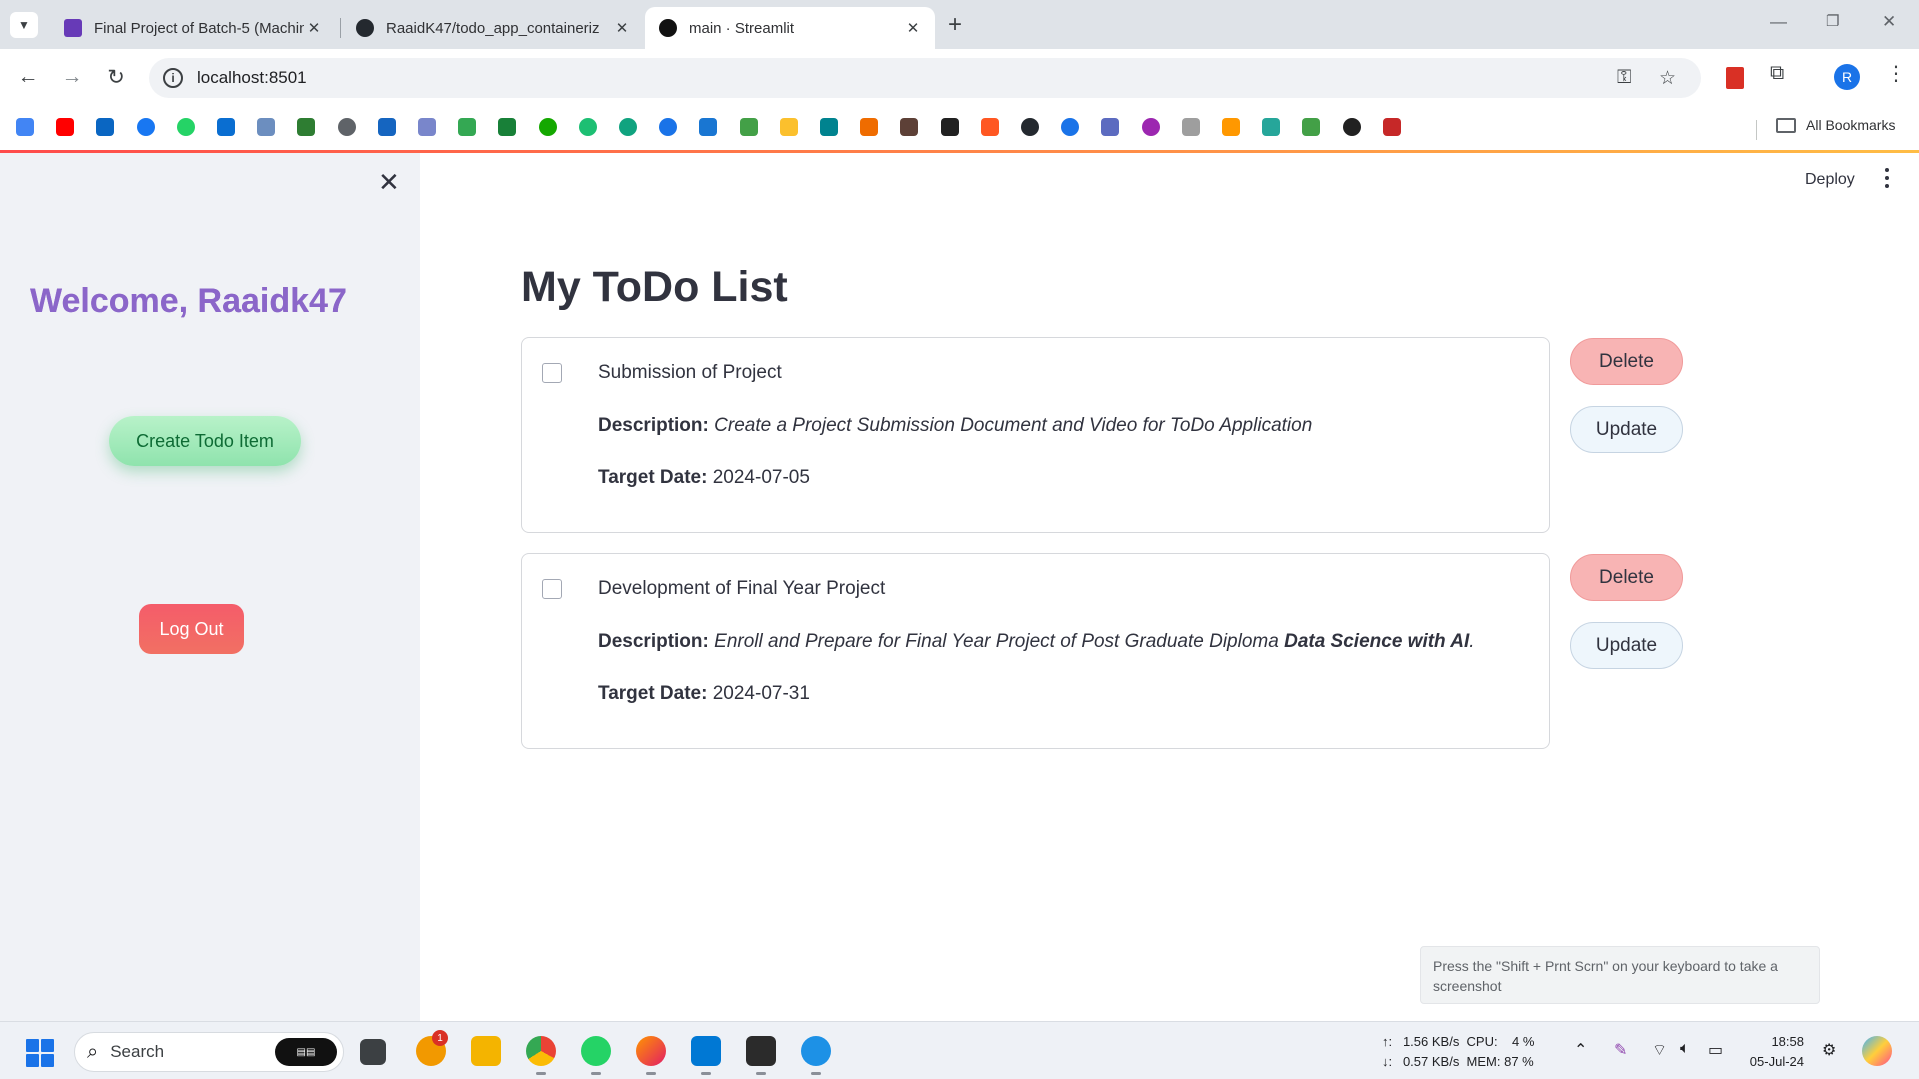 The height and width of the screenshot is (1079, 1919). I want to click on tree-icon, so click(306, 127).